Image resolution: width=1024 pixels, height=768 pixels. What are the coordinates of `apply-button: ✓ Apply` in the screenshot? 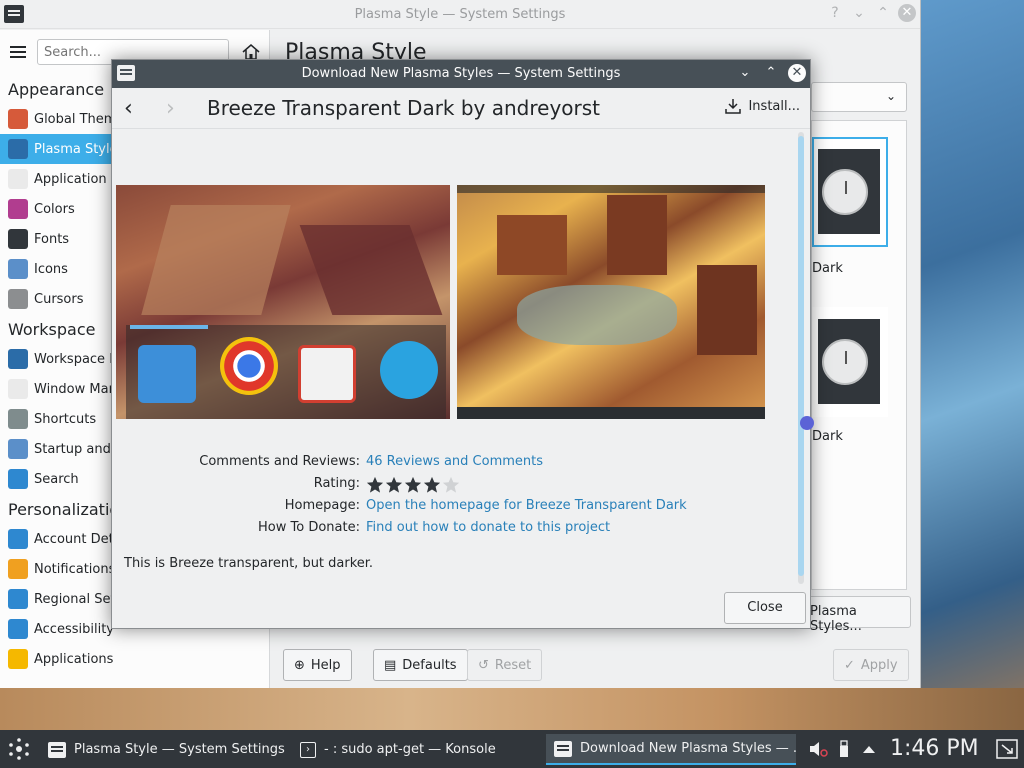 It's located at (871, 665).